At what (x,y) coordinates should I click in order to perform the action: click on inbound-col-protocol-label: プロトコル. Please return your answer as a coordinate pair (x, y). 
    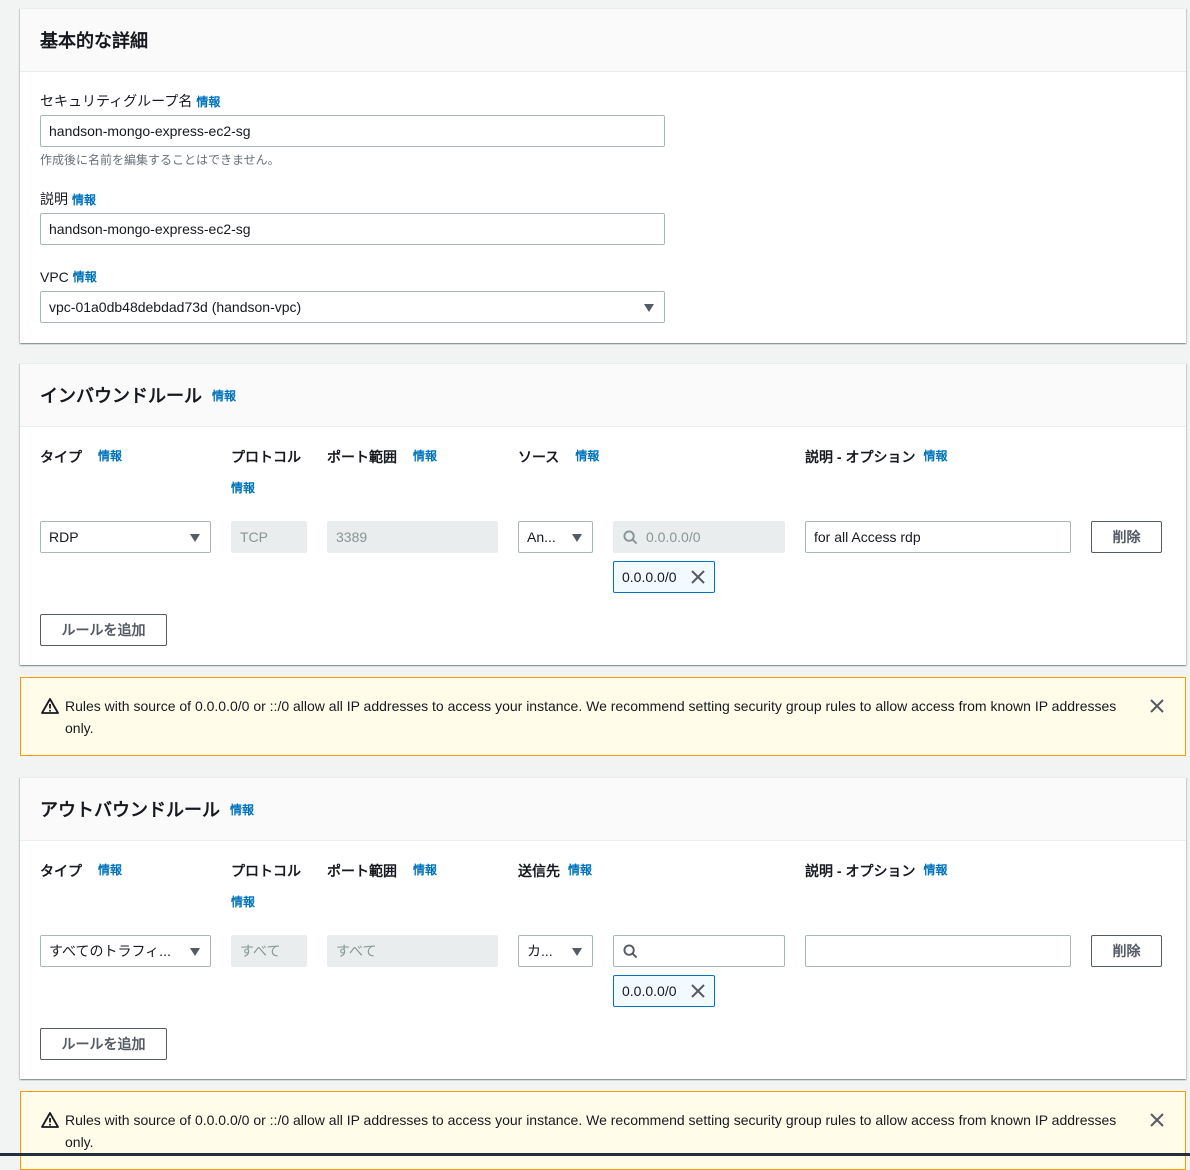
    Looking at the image, I should click on (266, 457).